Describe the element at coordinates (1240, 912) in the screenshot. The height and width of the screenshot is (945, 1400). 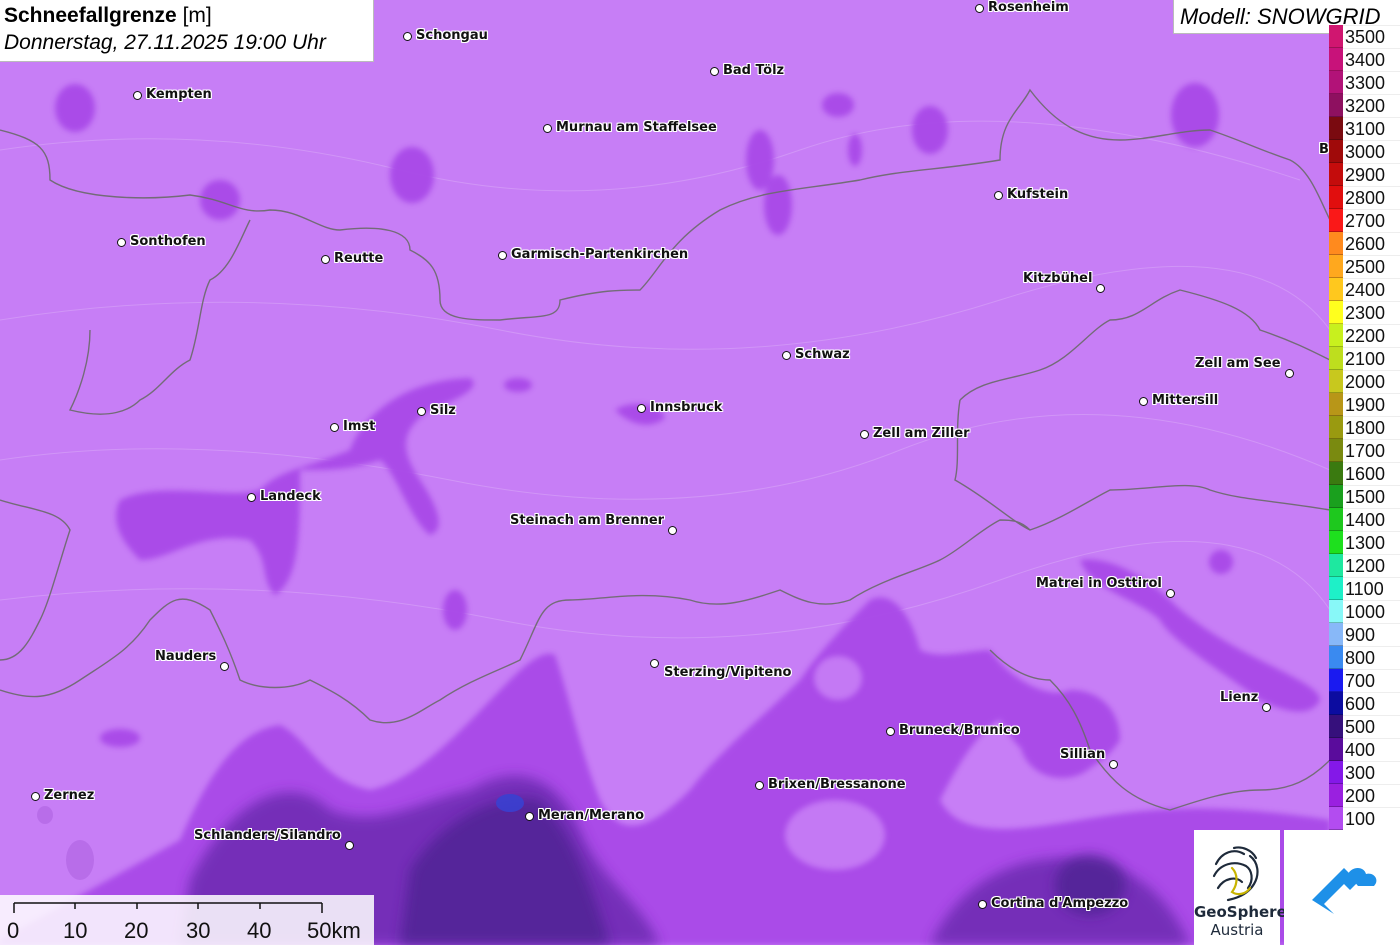
I see `geosphere-name: GeoSphere` at that location.